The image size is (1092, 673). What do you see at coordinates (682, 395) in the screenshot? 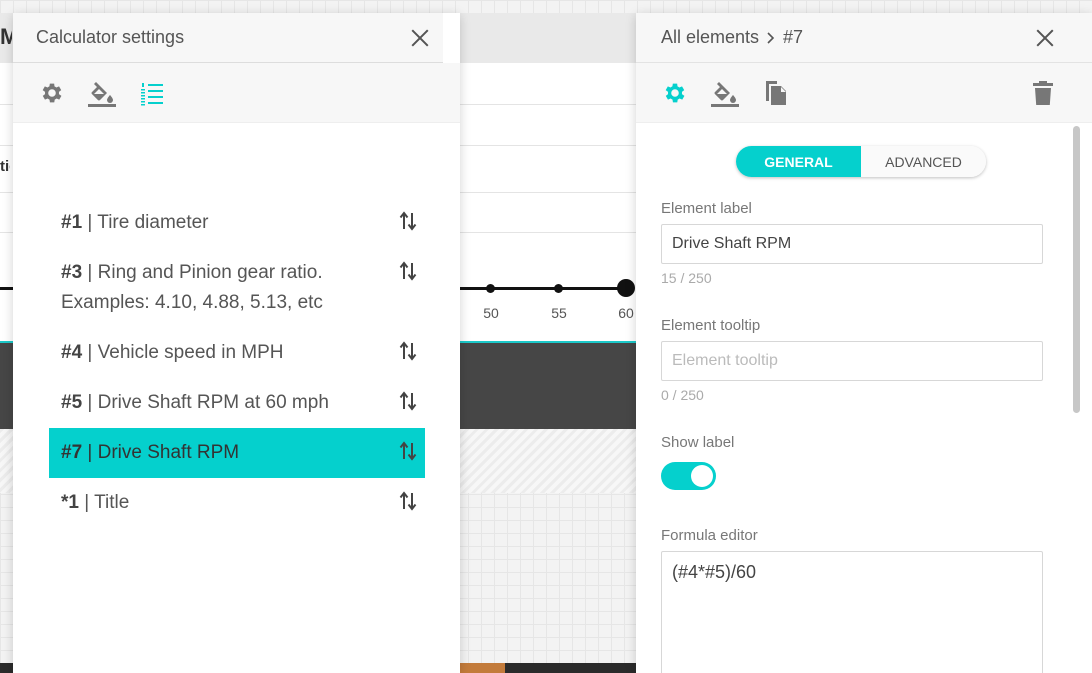
I see `element-tooltip-counter: 0 / 250` at bounding box center [682, 395].